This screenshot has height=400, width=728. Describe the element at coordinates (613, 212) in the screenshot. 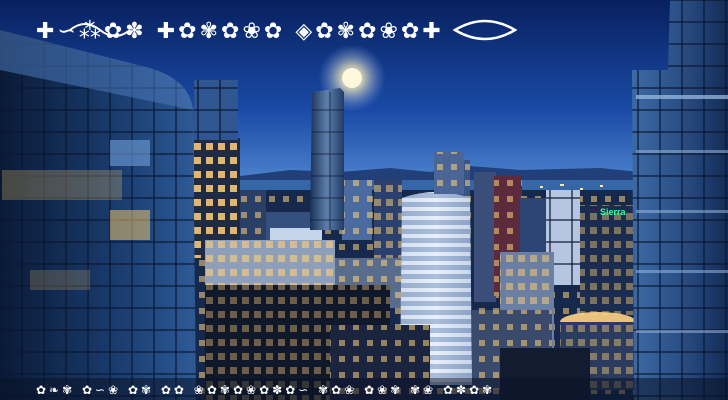

I see `building-sign: Sierra` at that location.